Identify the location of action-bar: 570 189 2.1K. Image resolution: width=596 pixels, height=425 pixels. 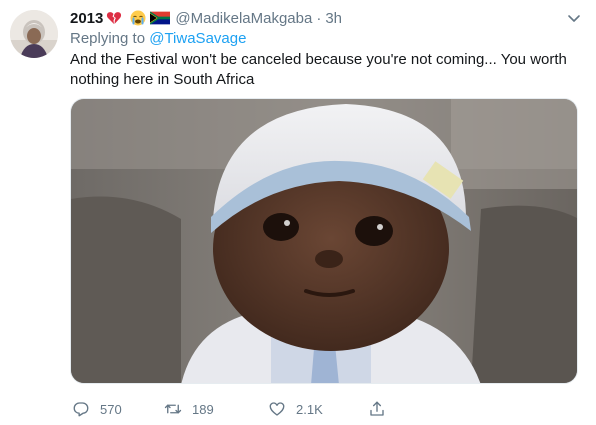
(280, 409).